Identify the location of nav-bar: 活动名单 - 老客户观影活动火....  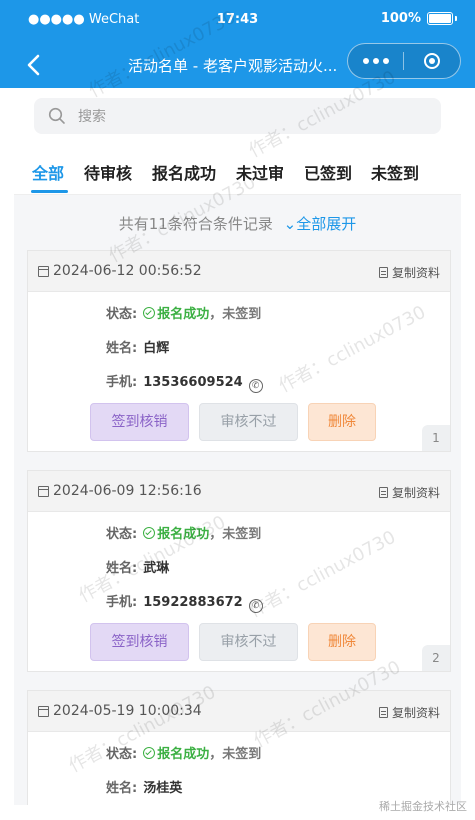
(237, 65).